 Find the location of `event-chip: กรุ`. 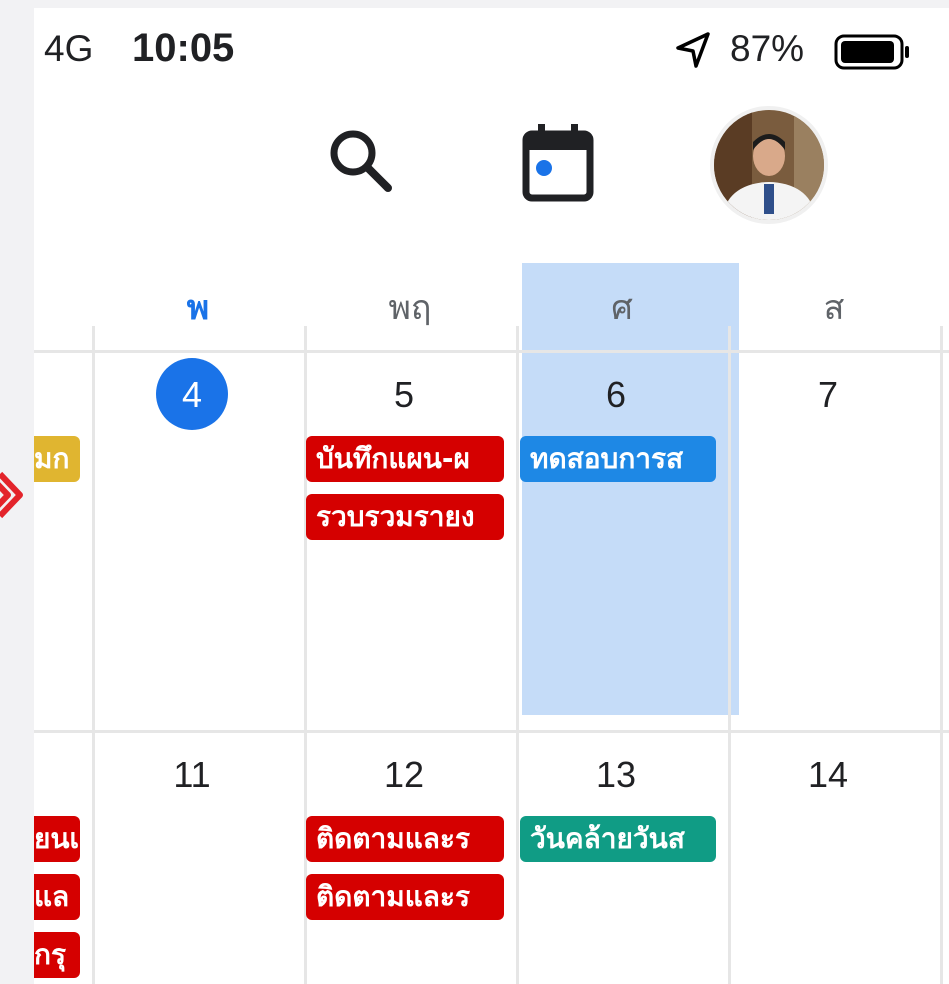

event-chip: กรุ is located at coordinates (57, 955).